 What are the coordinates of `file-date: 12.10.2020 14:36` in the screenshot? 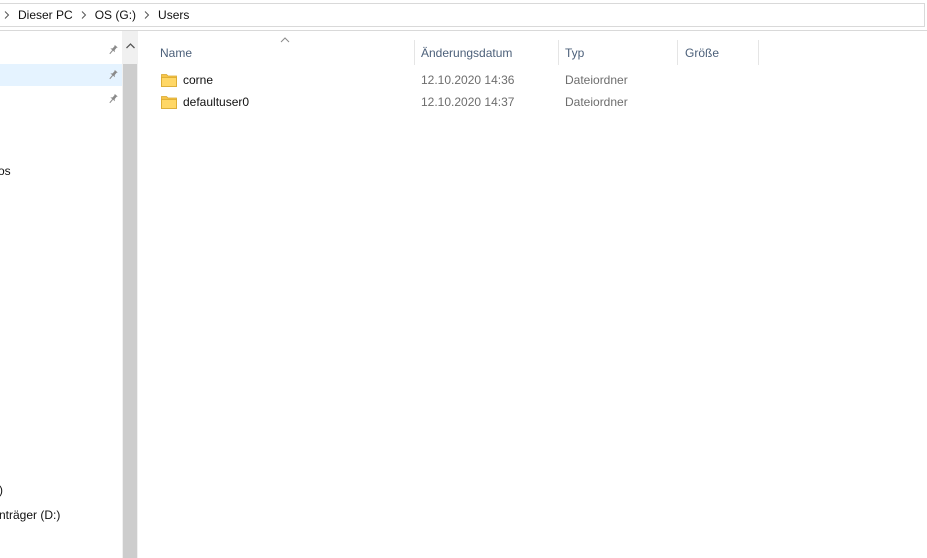 It's located at (468, 79).